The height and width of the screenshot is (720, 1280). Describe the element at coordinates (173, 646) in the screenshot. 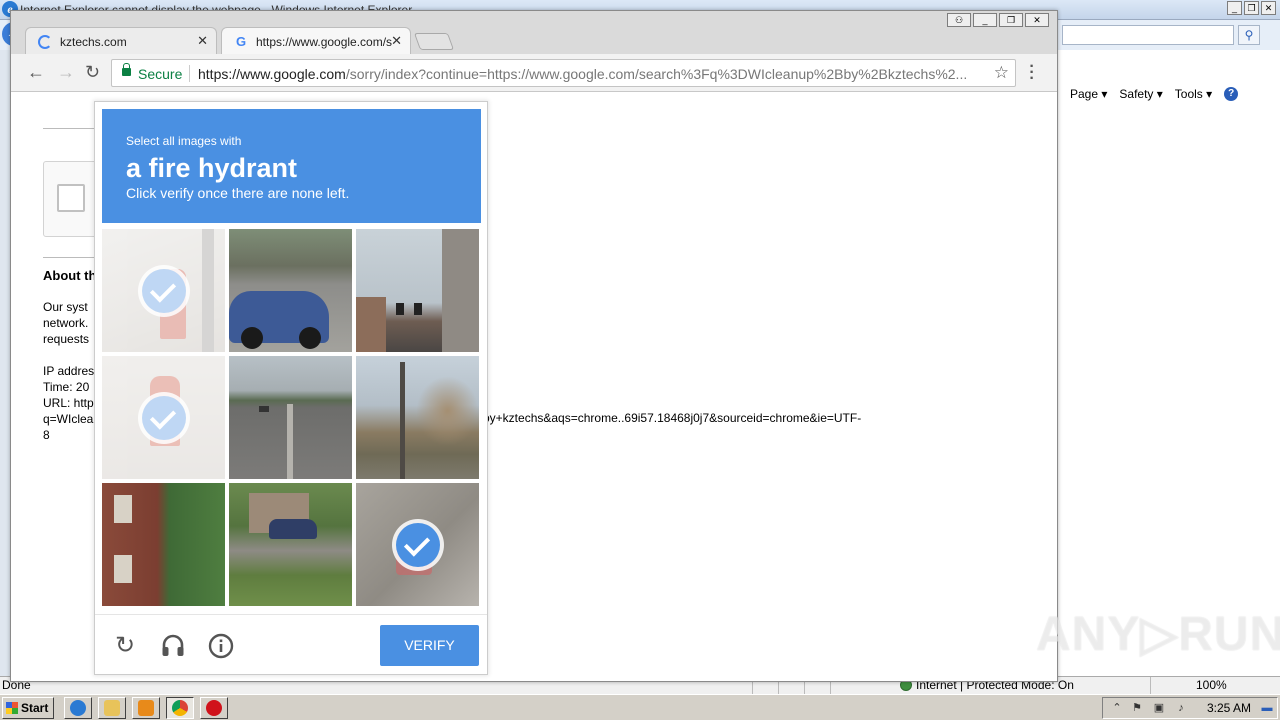

I see `audio-challenge-icon` at that location.